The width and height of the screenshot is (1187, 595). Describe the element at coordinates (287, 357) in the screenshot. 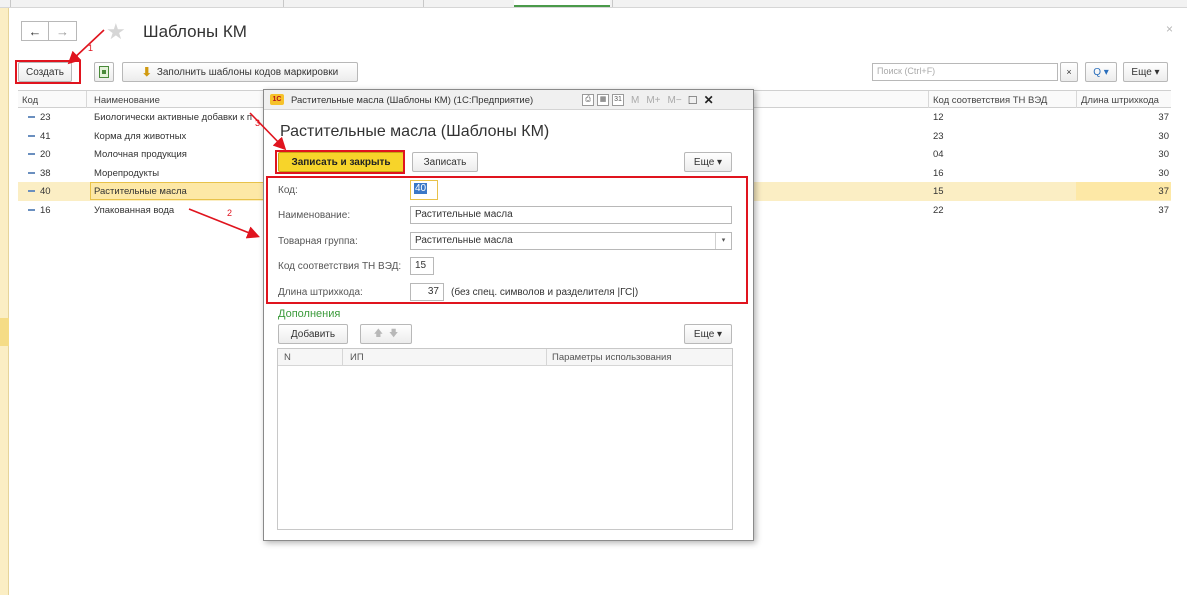

I see `column-header-n: N` at that location.